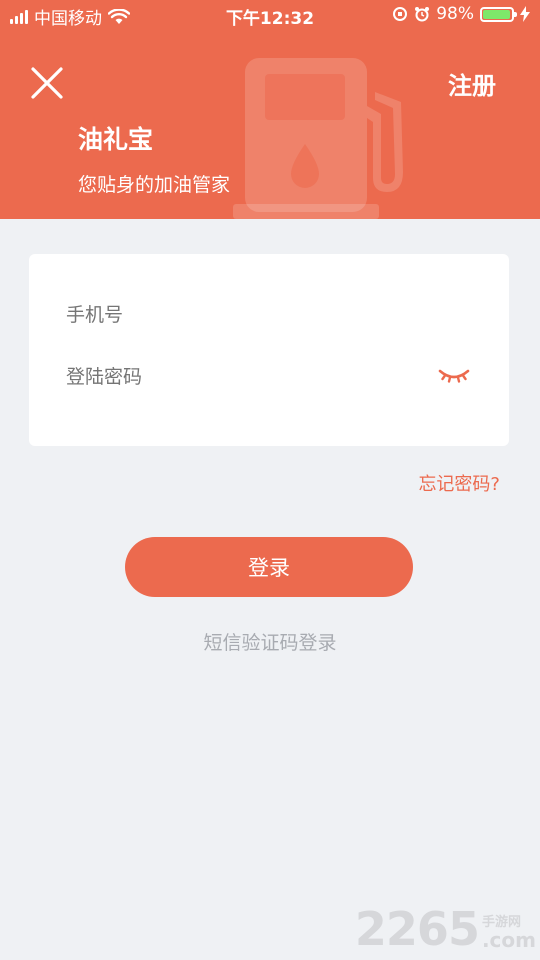 The width and height of the screenshot is (540, 960). Describe the element at coordinates (400, 14) in the screenshot. I see `orientation-lock-icon` at that location.